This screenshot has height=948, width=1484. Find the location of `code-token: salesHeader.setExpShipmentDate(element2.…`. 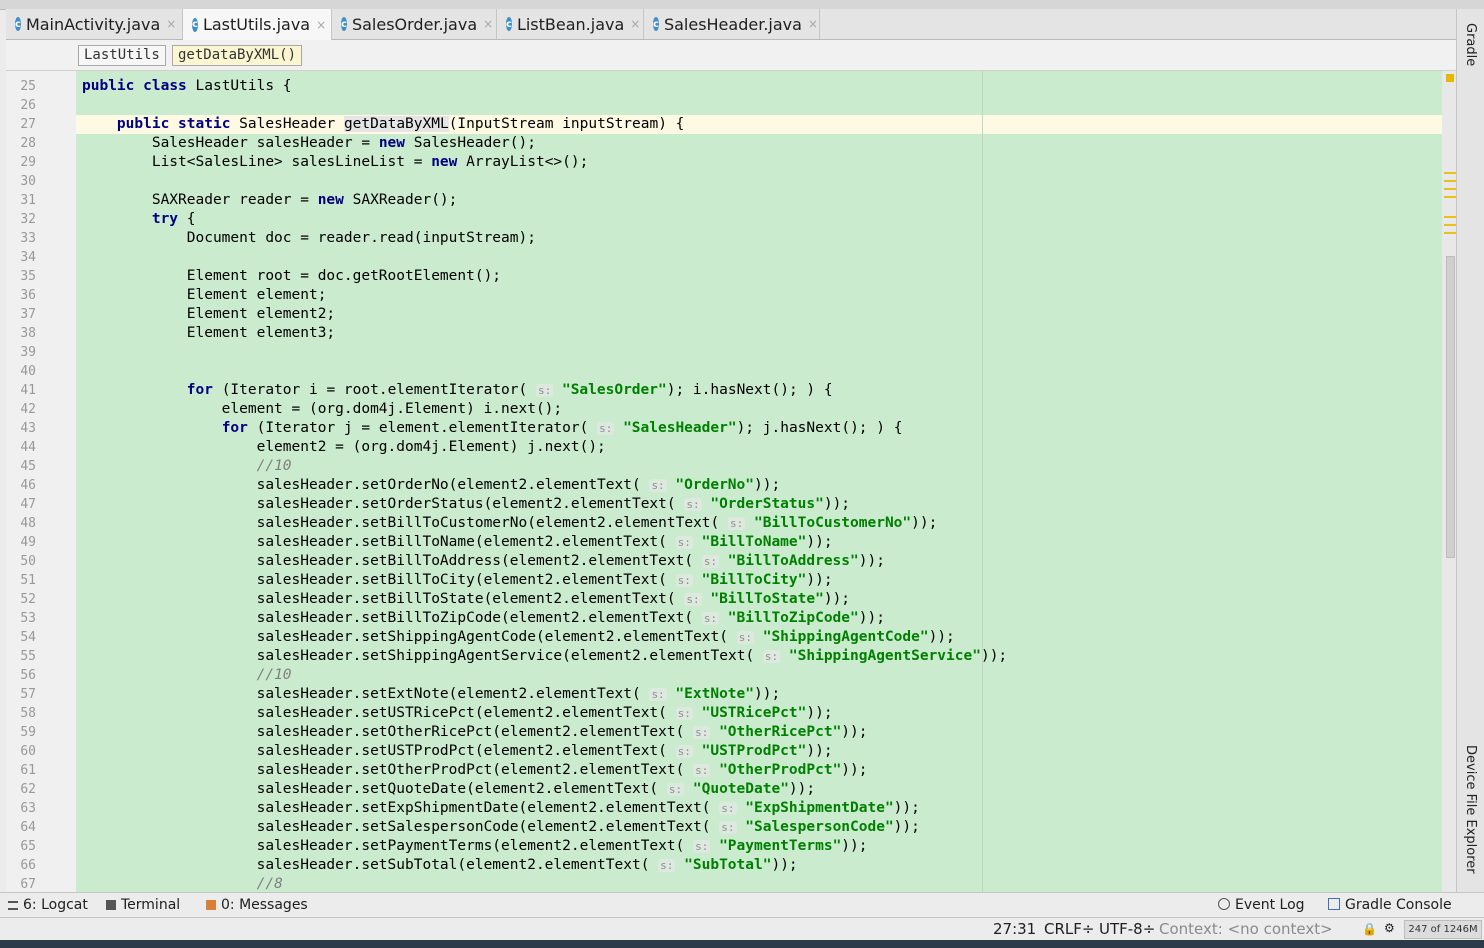

code-token: salesHeader.setExpShipmentDate(element2.… is located at coordinates (401, 808).